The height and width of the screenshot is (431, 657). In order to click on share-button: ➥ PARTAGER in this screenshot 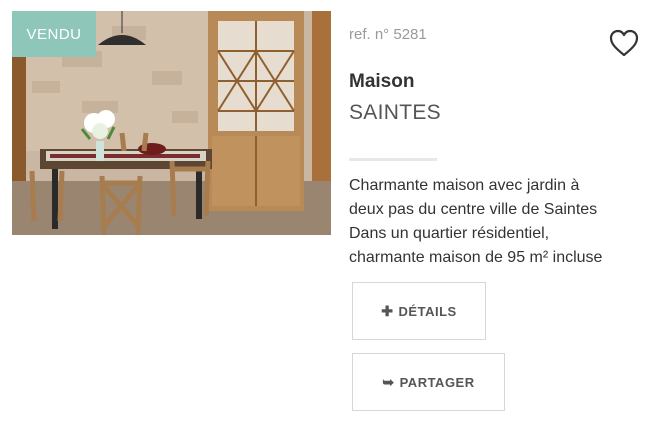, I will do `click(428, 382)`.